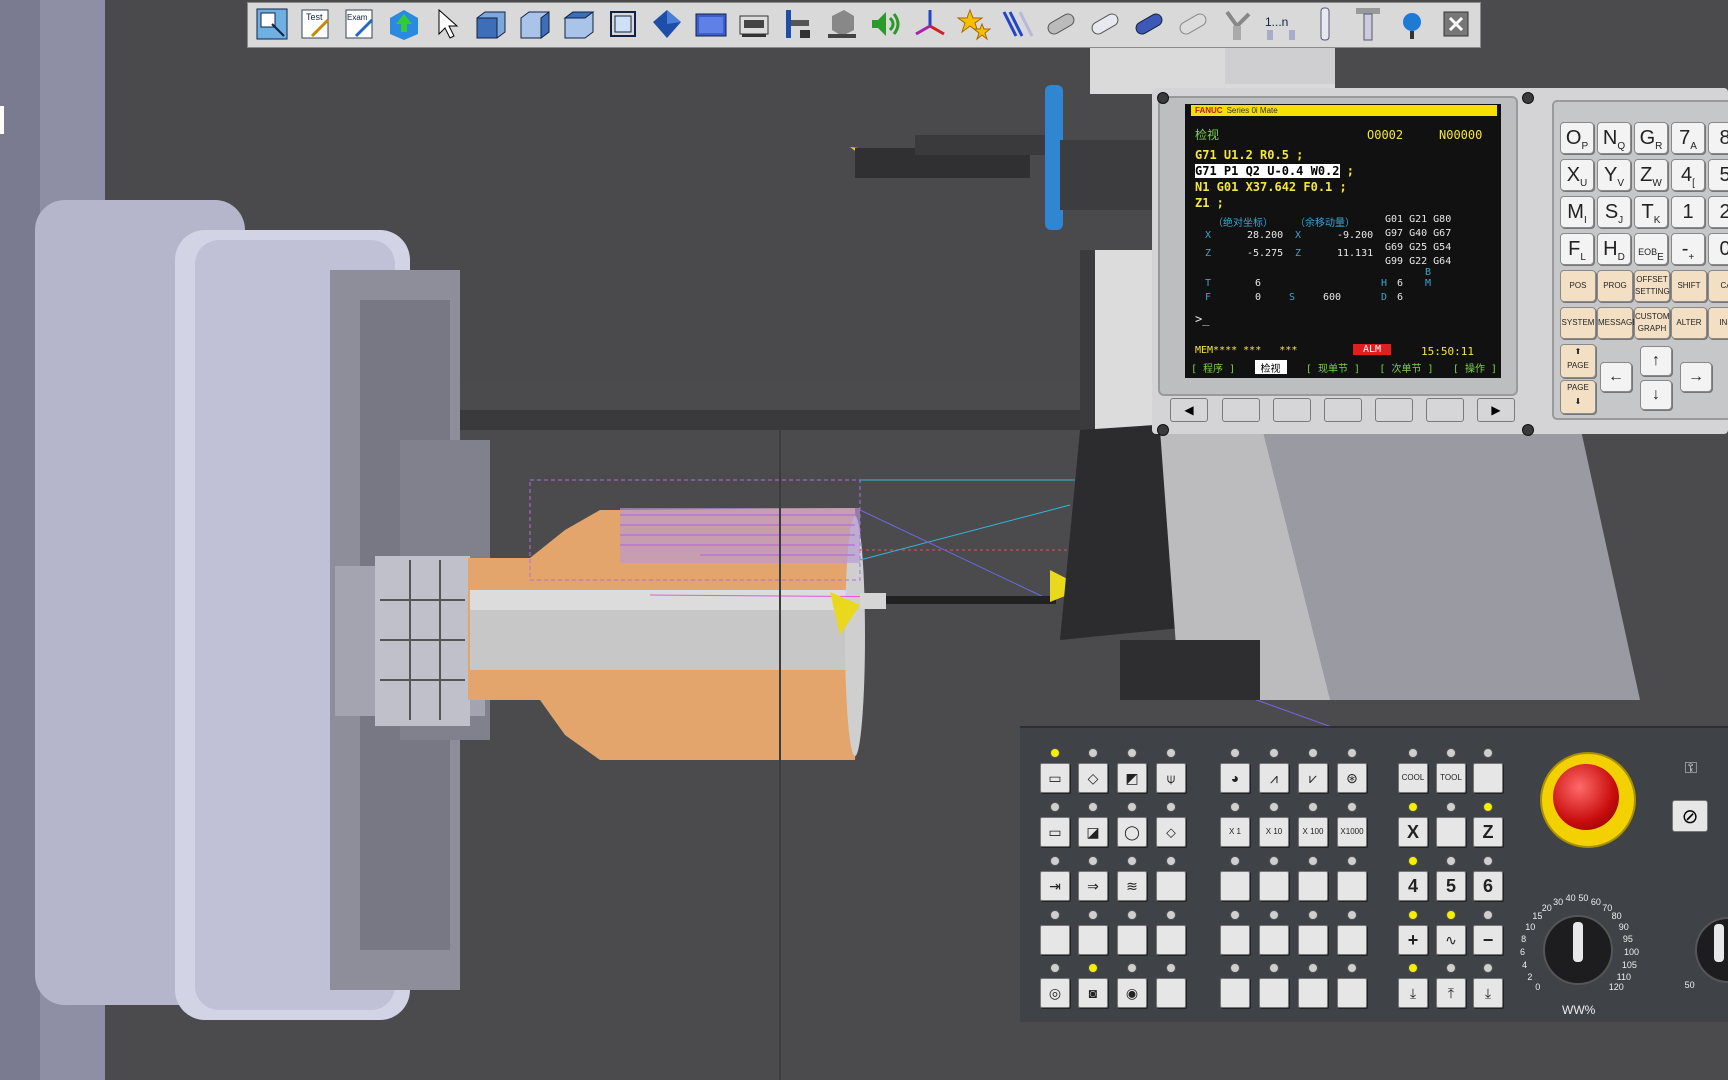 The image size is (1728, 1080). I want to click on toolbar-button-cube-side, so click(535, 25).